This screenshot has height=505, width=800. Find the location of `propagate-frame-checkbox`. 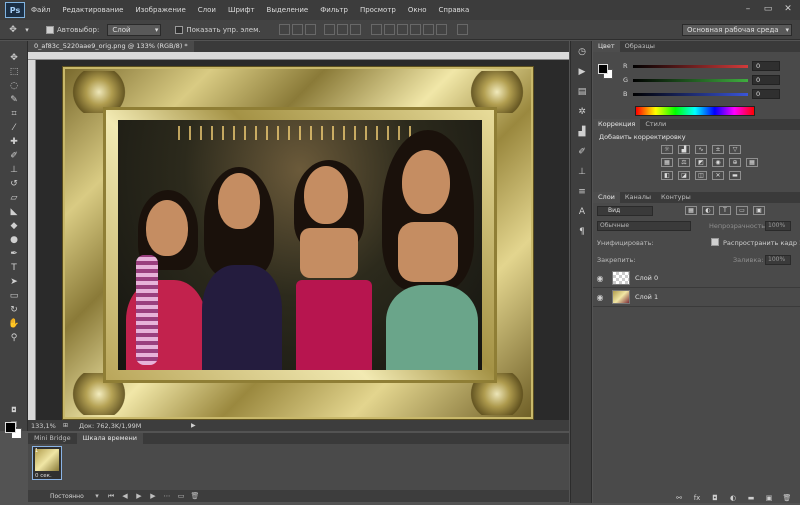

propagate-frame-checkbox is located at coordinates (715, 242).